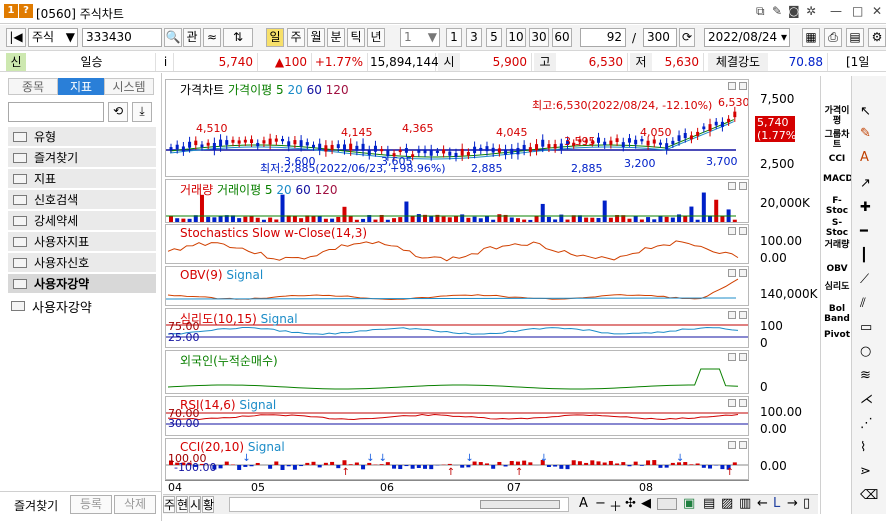 This screenshot has width=886, height=521. What do you see at coordinates (794, 11) in the screenshot?
I see `camera-icon: ◙` at bounding box center [794, 11].